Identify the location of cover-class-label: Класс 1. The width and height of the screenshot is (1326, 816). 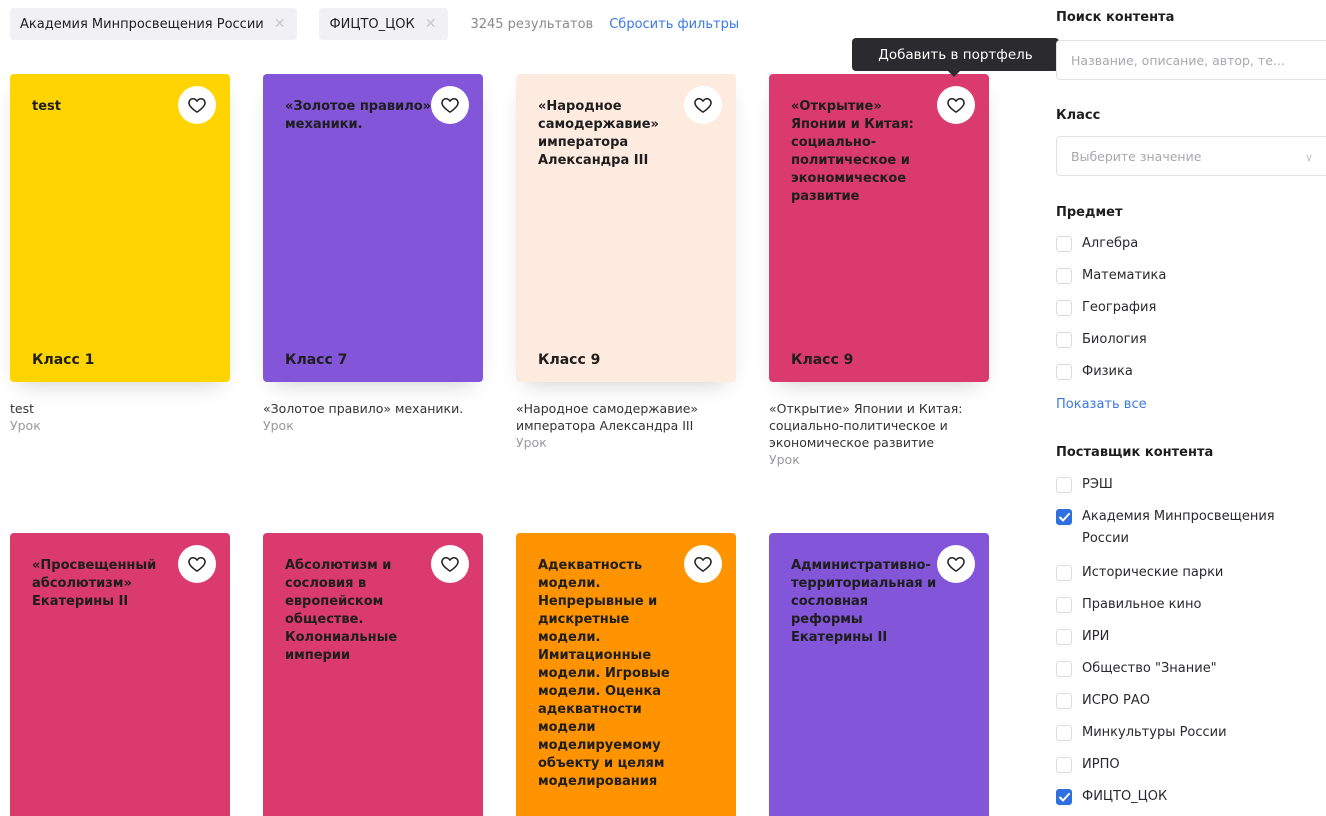
(63, 360).